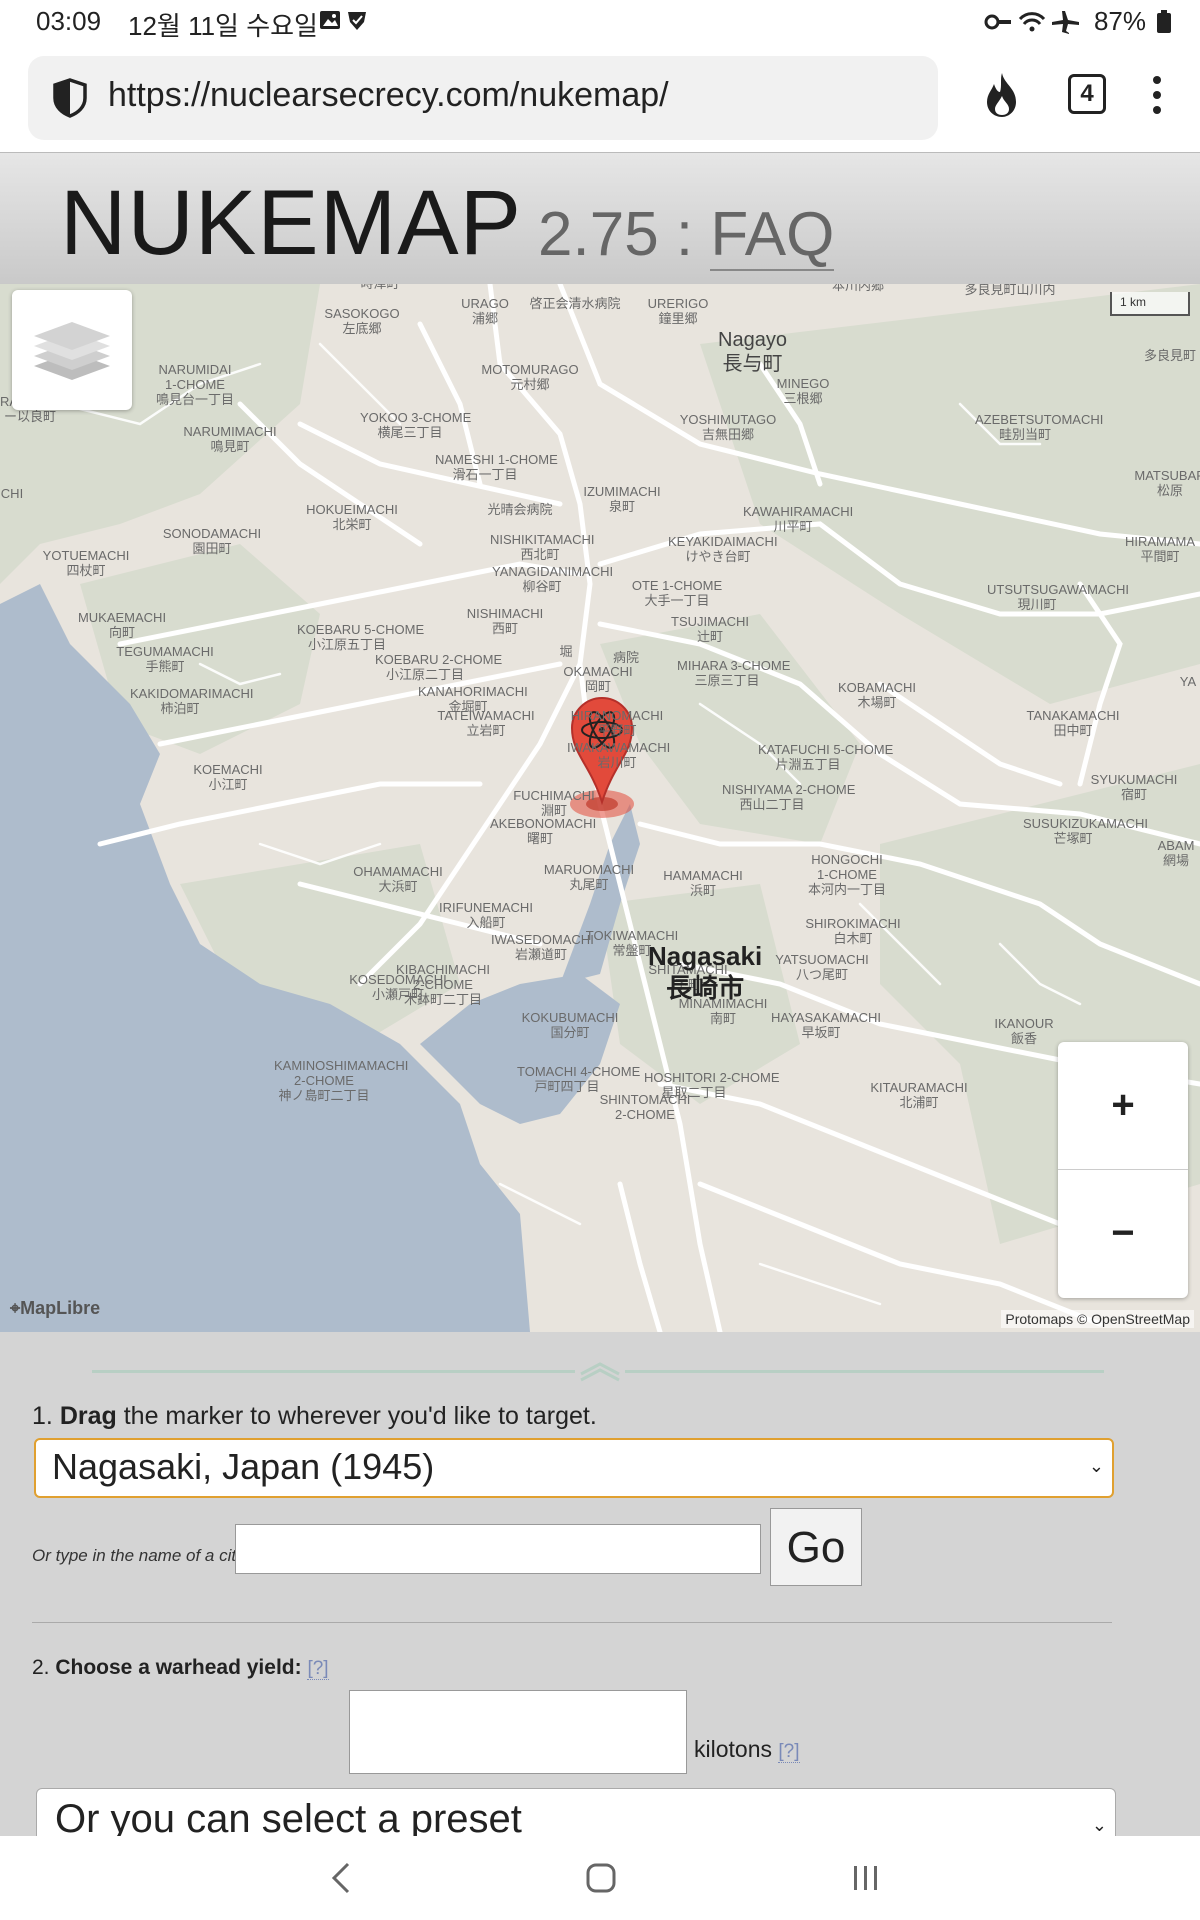  What do you see at coordinates (625, 657) in the screenshot?
I see `district-label: 病院` at bounding box center [625, 657].